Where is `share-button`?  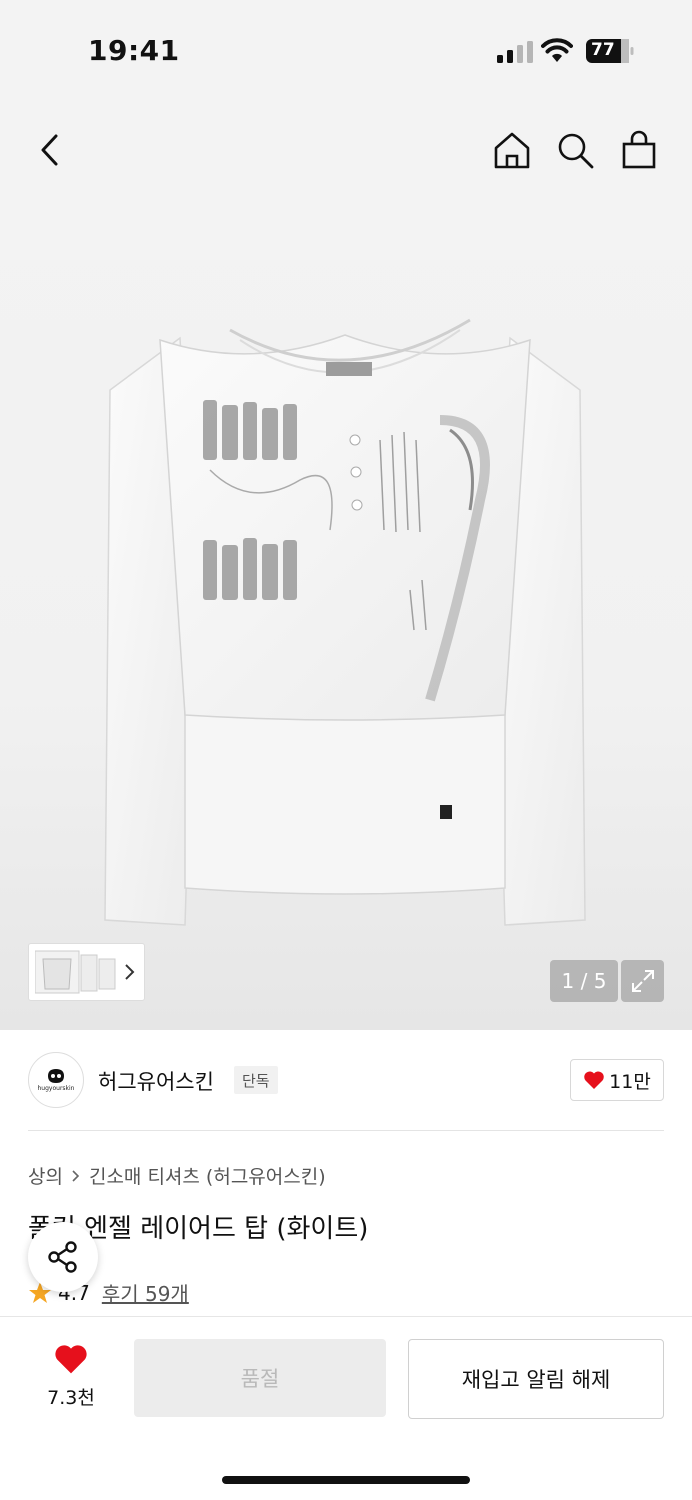 share-button is located at coordinates (63, 1257).